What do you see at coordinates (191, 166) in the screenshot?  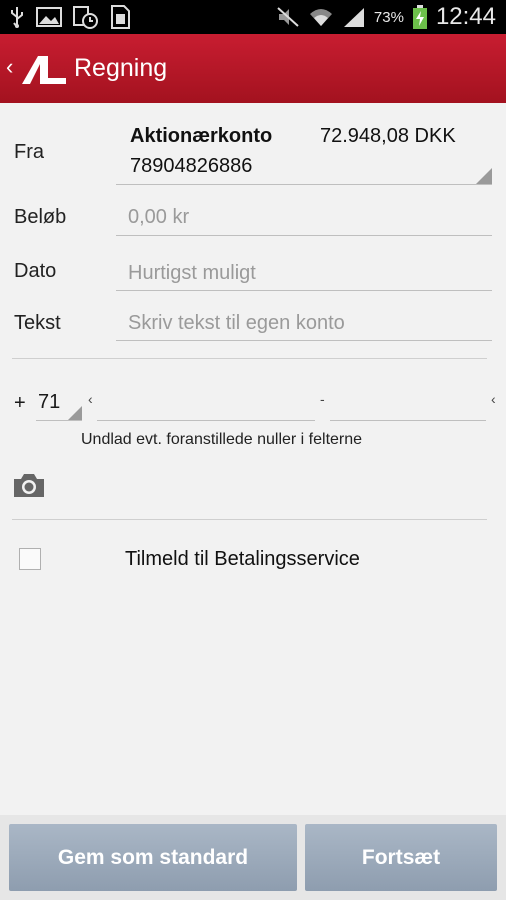 I see `account-number: 78904826886` at bounding box center [191, 166].